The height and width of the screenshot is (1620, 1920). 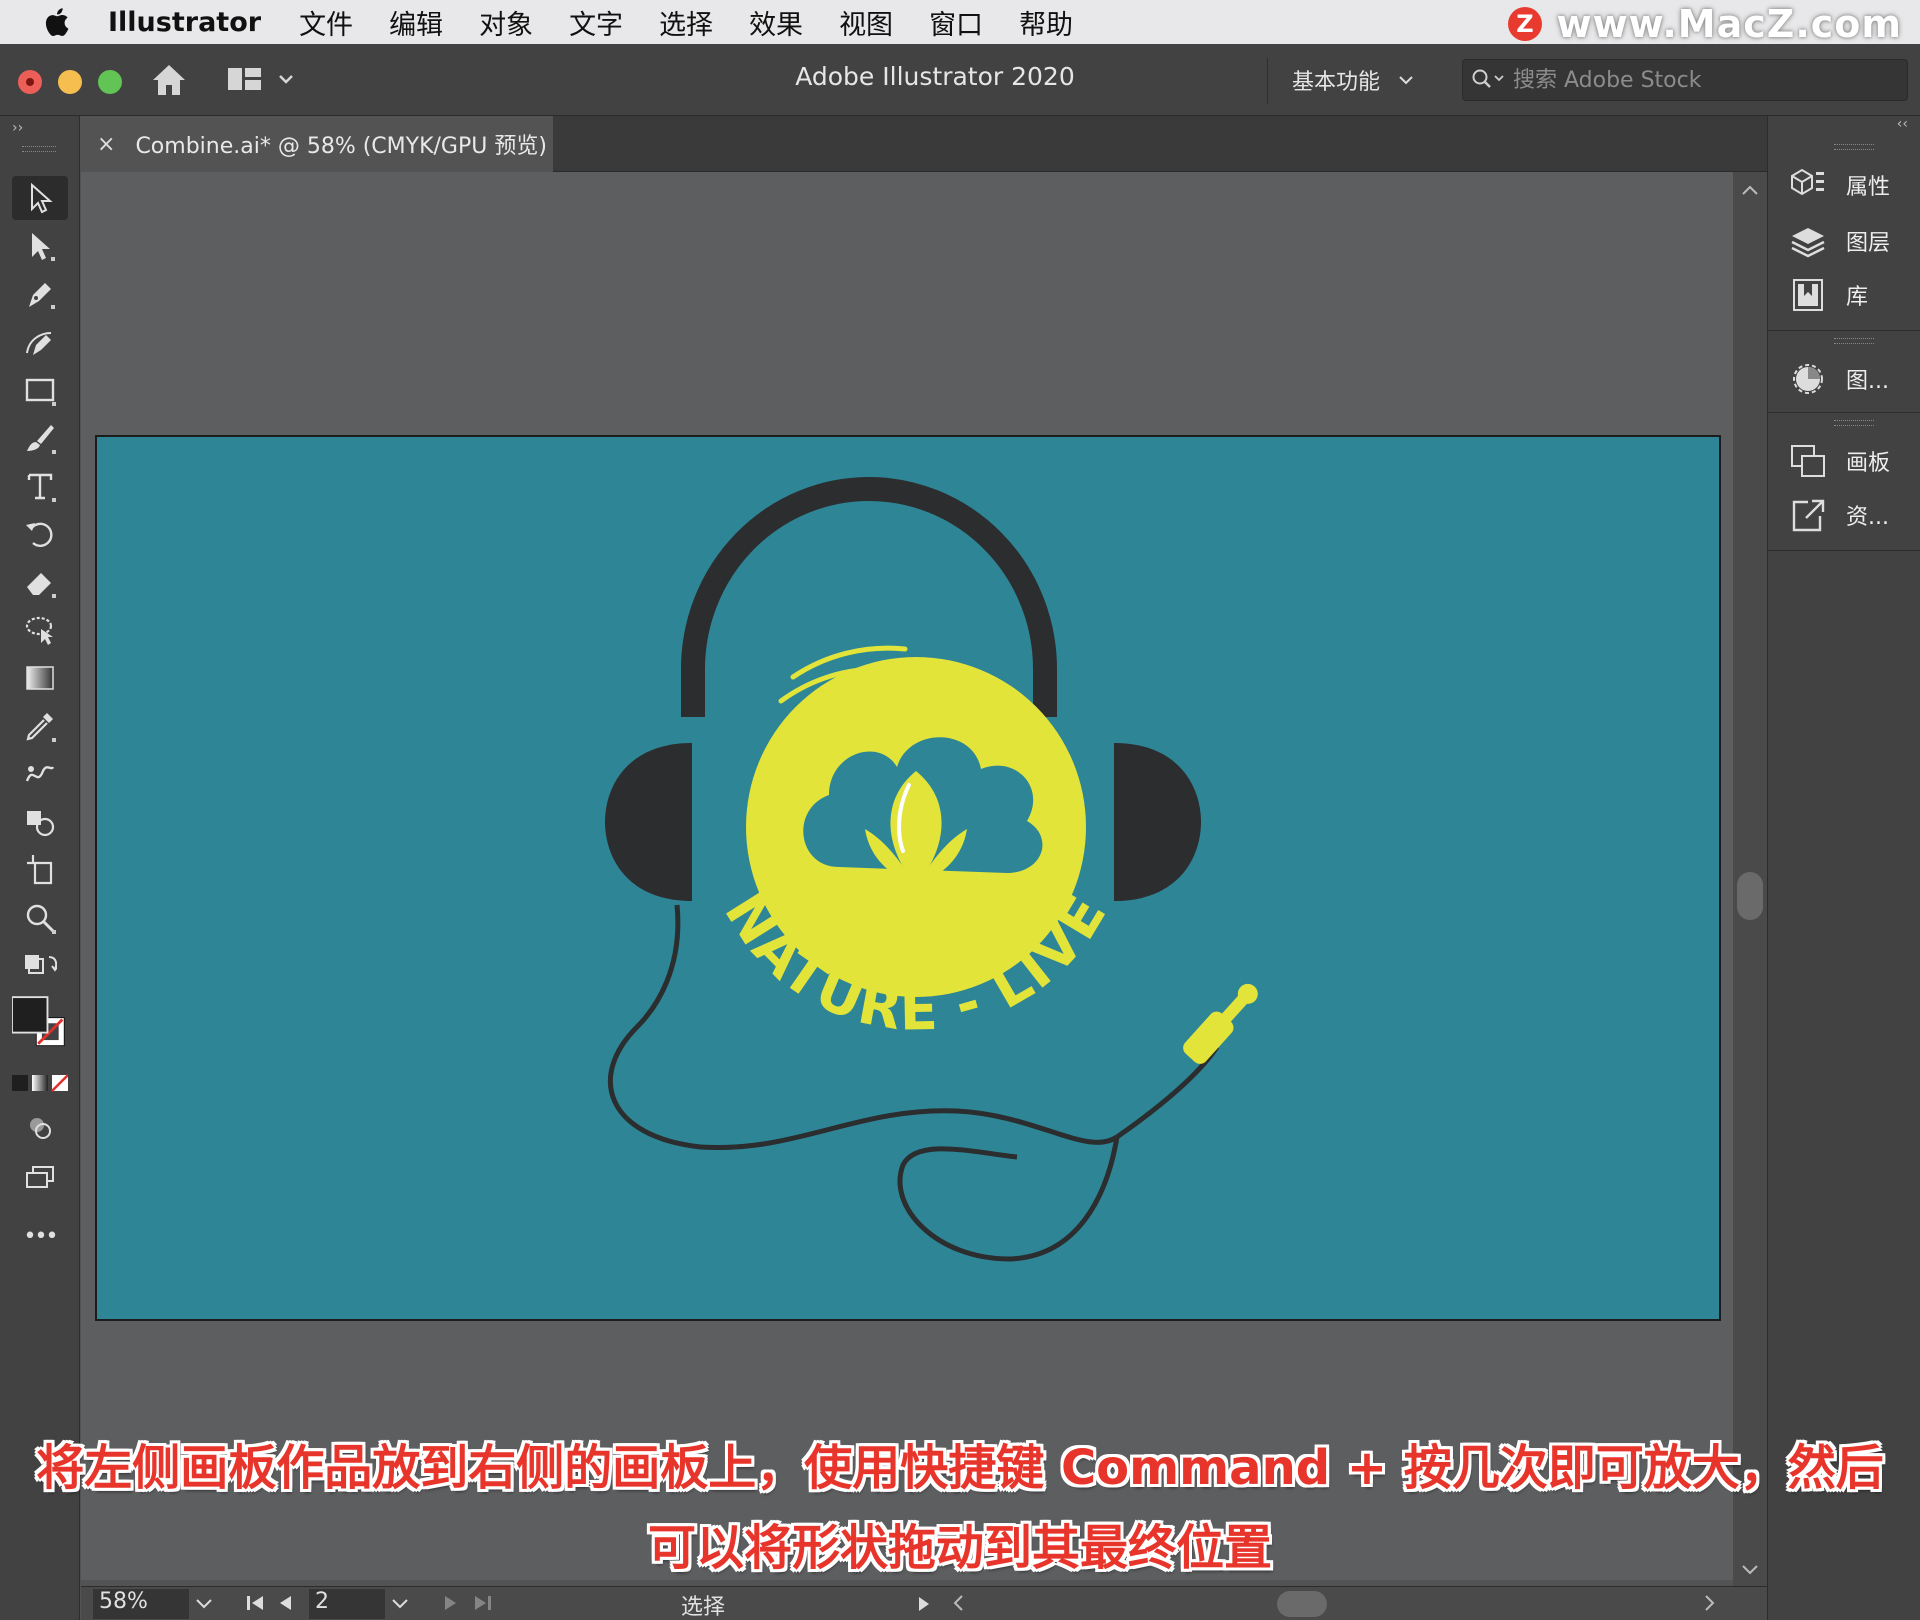 I want to click on apple-icon, so click(x=58, y=22).